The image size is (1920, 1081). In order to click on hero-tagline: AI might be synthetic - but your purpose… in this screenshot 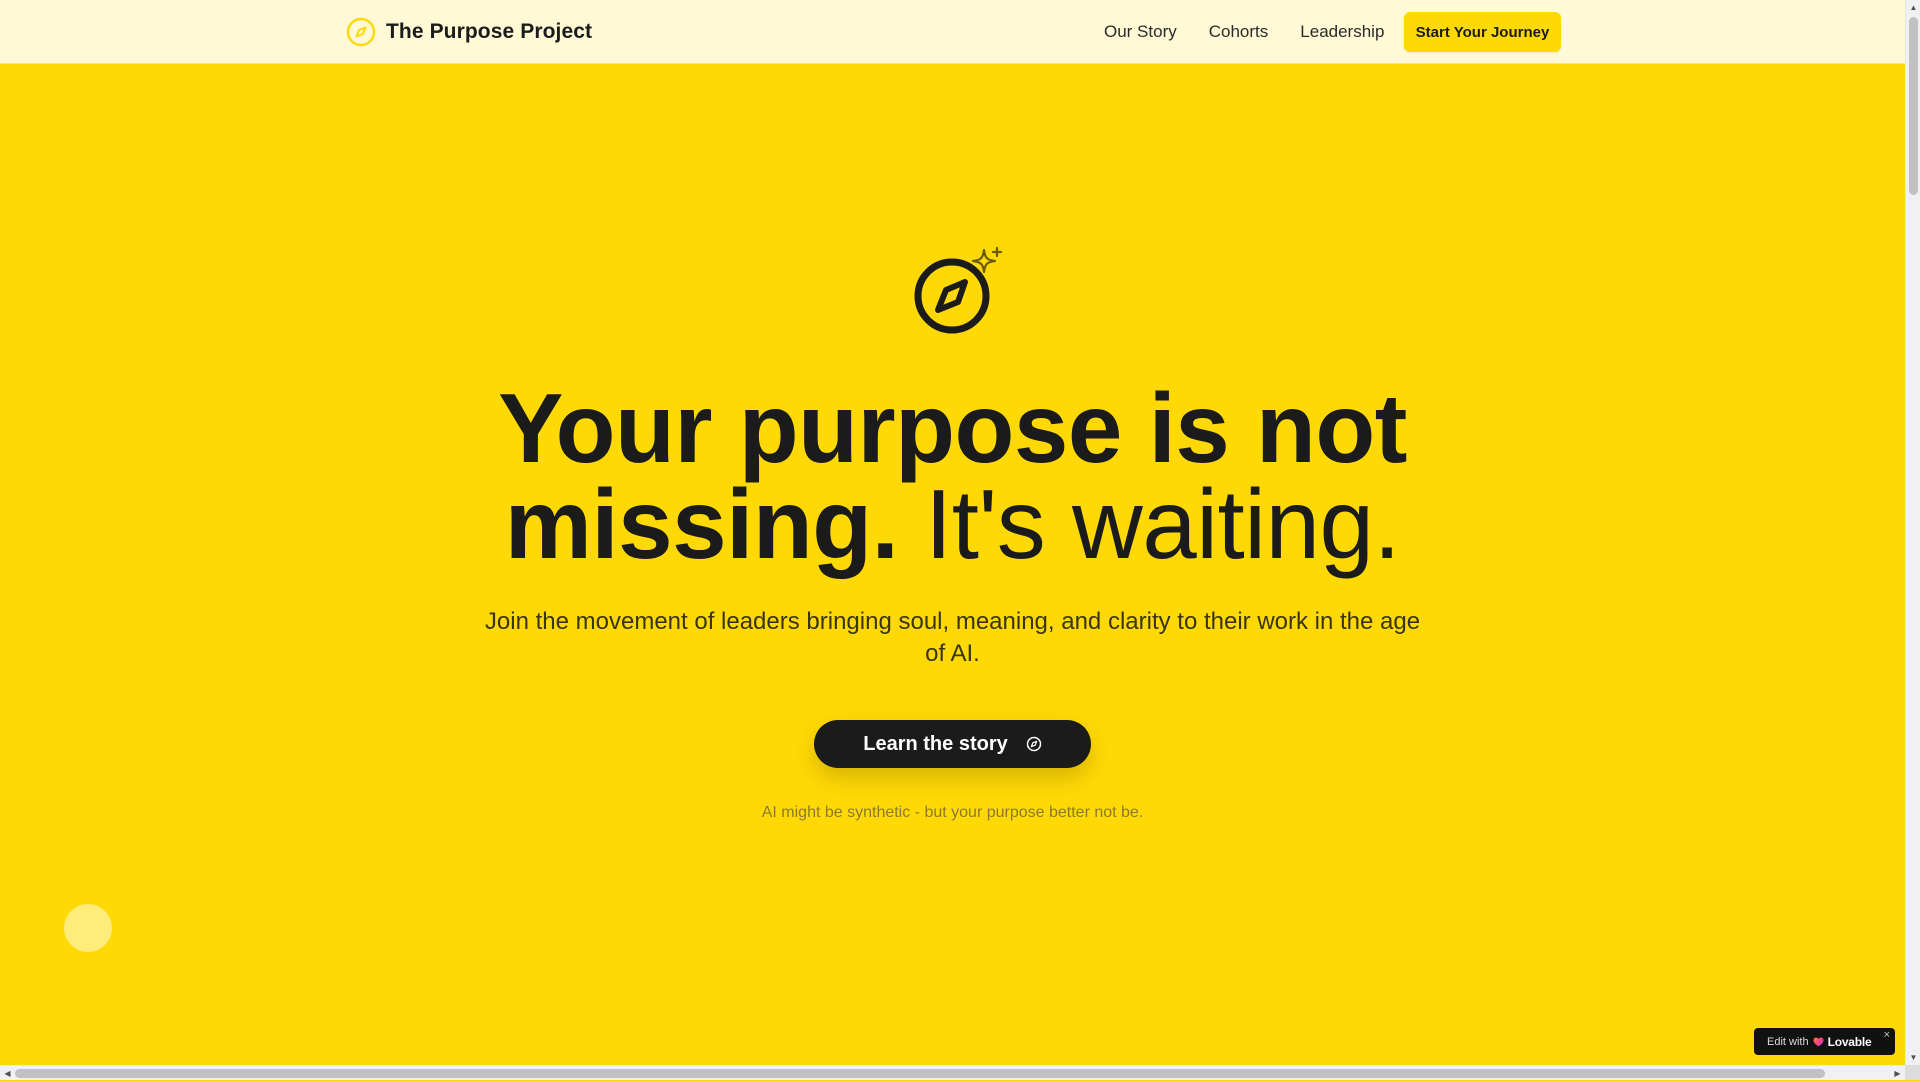, I will do `click(952, 812)`.